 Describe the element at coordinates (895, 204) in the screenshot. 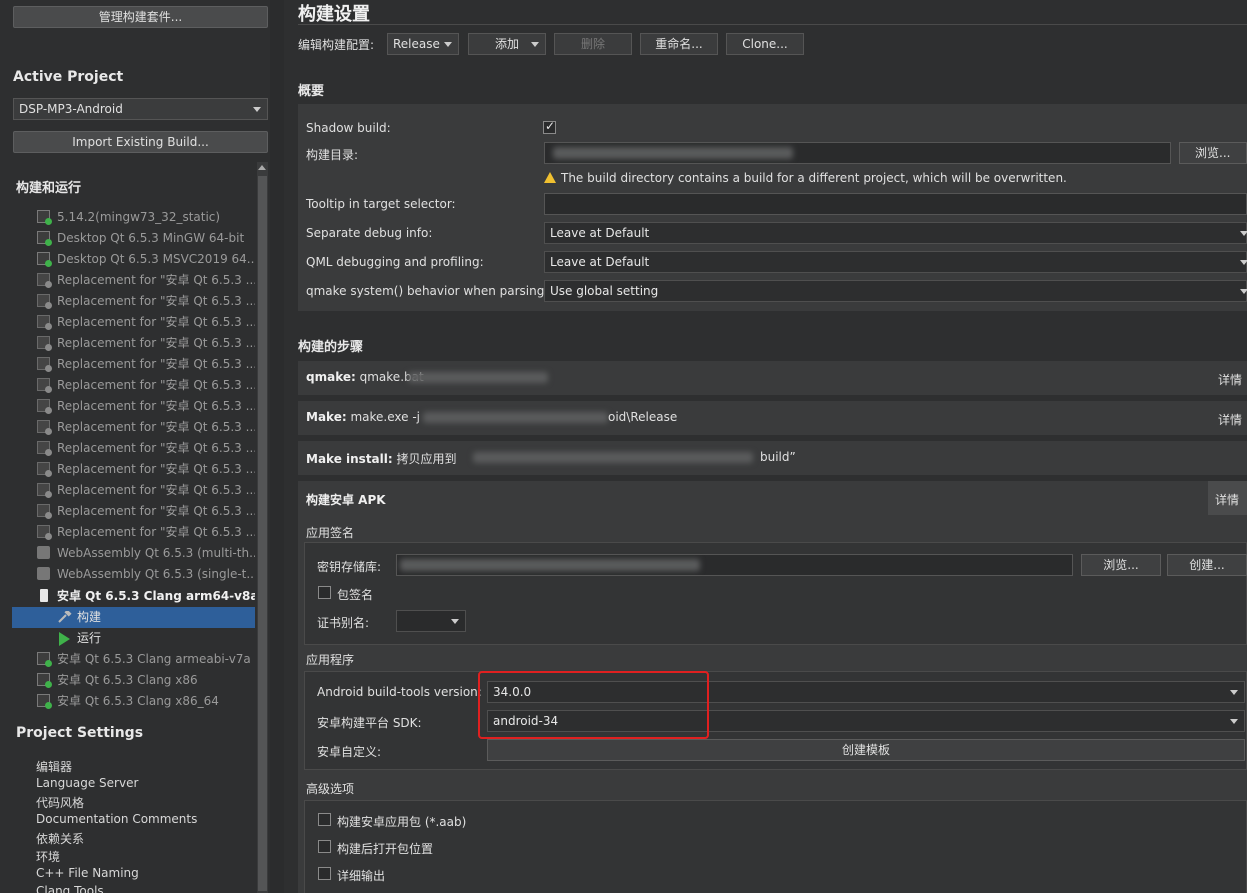

I see `tooltip-input` at that location.